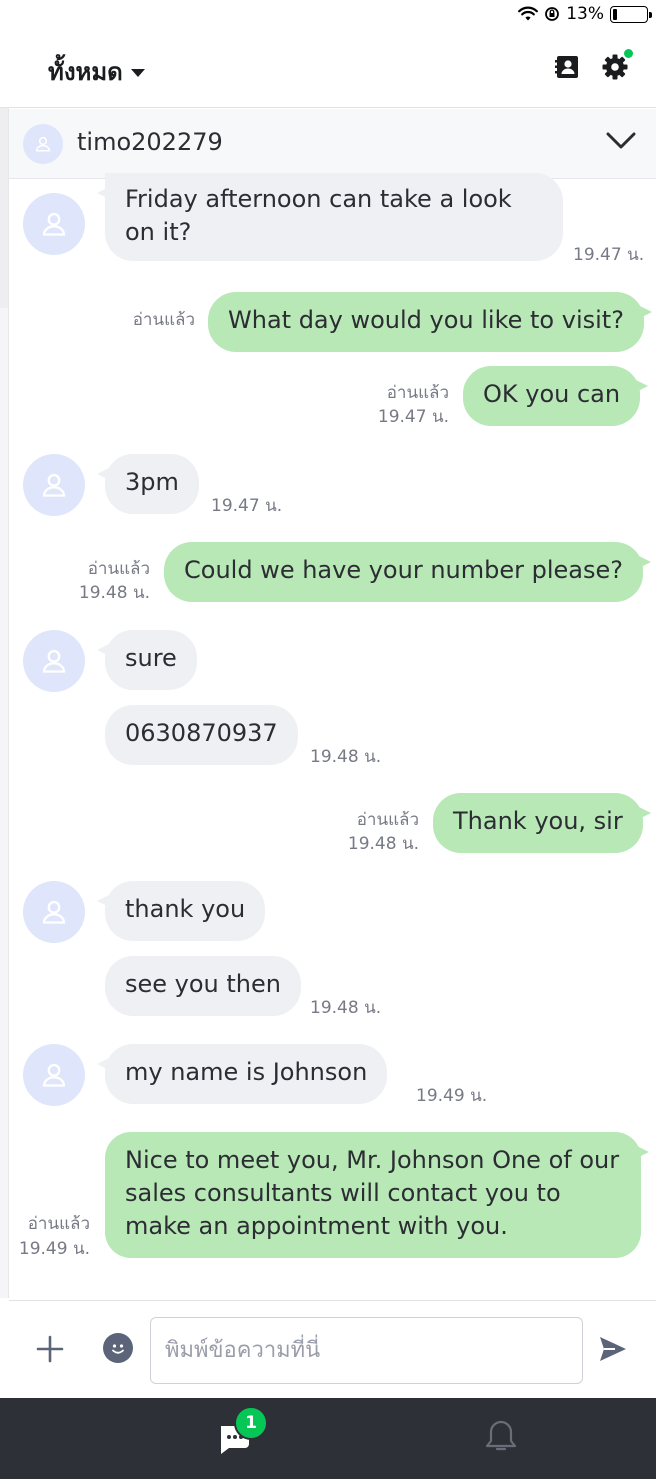 Image resolution: width=656 pixels, height=1479 pixels. What do you see at coordinates (181, 911) in the screenshot?
I see `incoming-message: thank you` at bounding box center [181, 911].